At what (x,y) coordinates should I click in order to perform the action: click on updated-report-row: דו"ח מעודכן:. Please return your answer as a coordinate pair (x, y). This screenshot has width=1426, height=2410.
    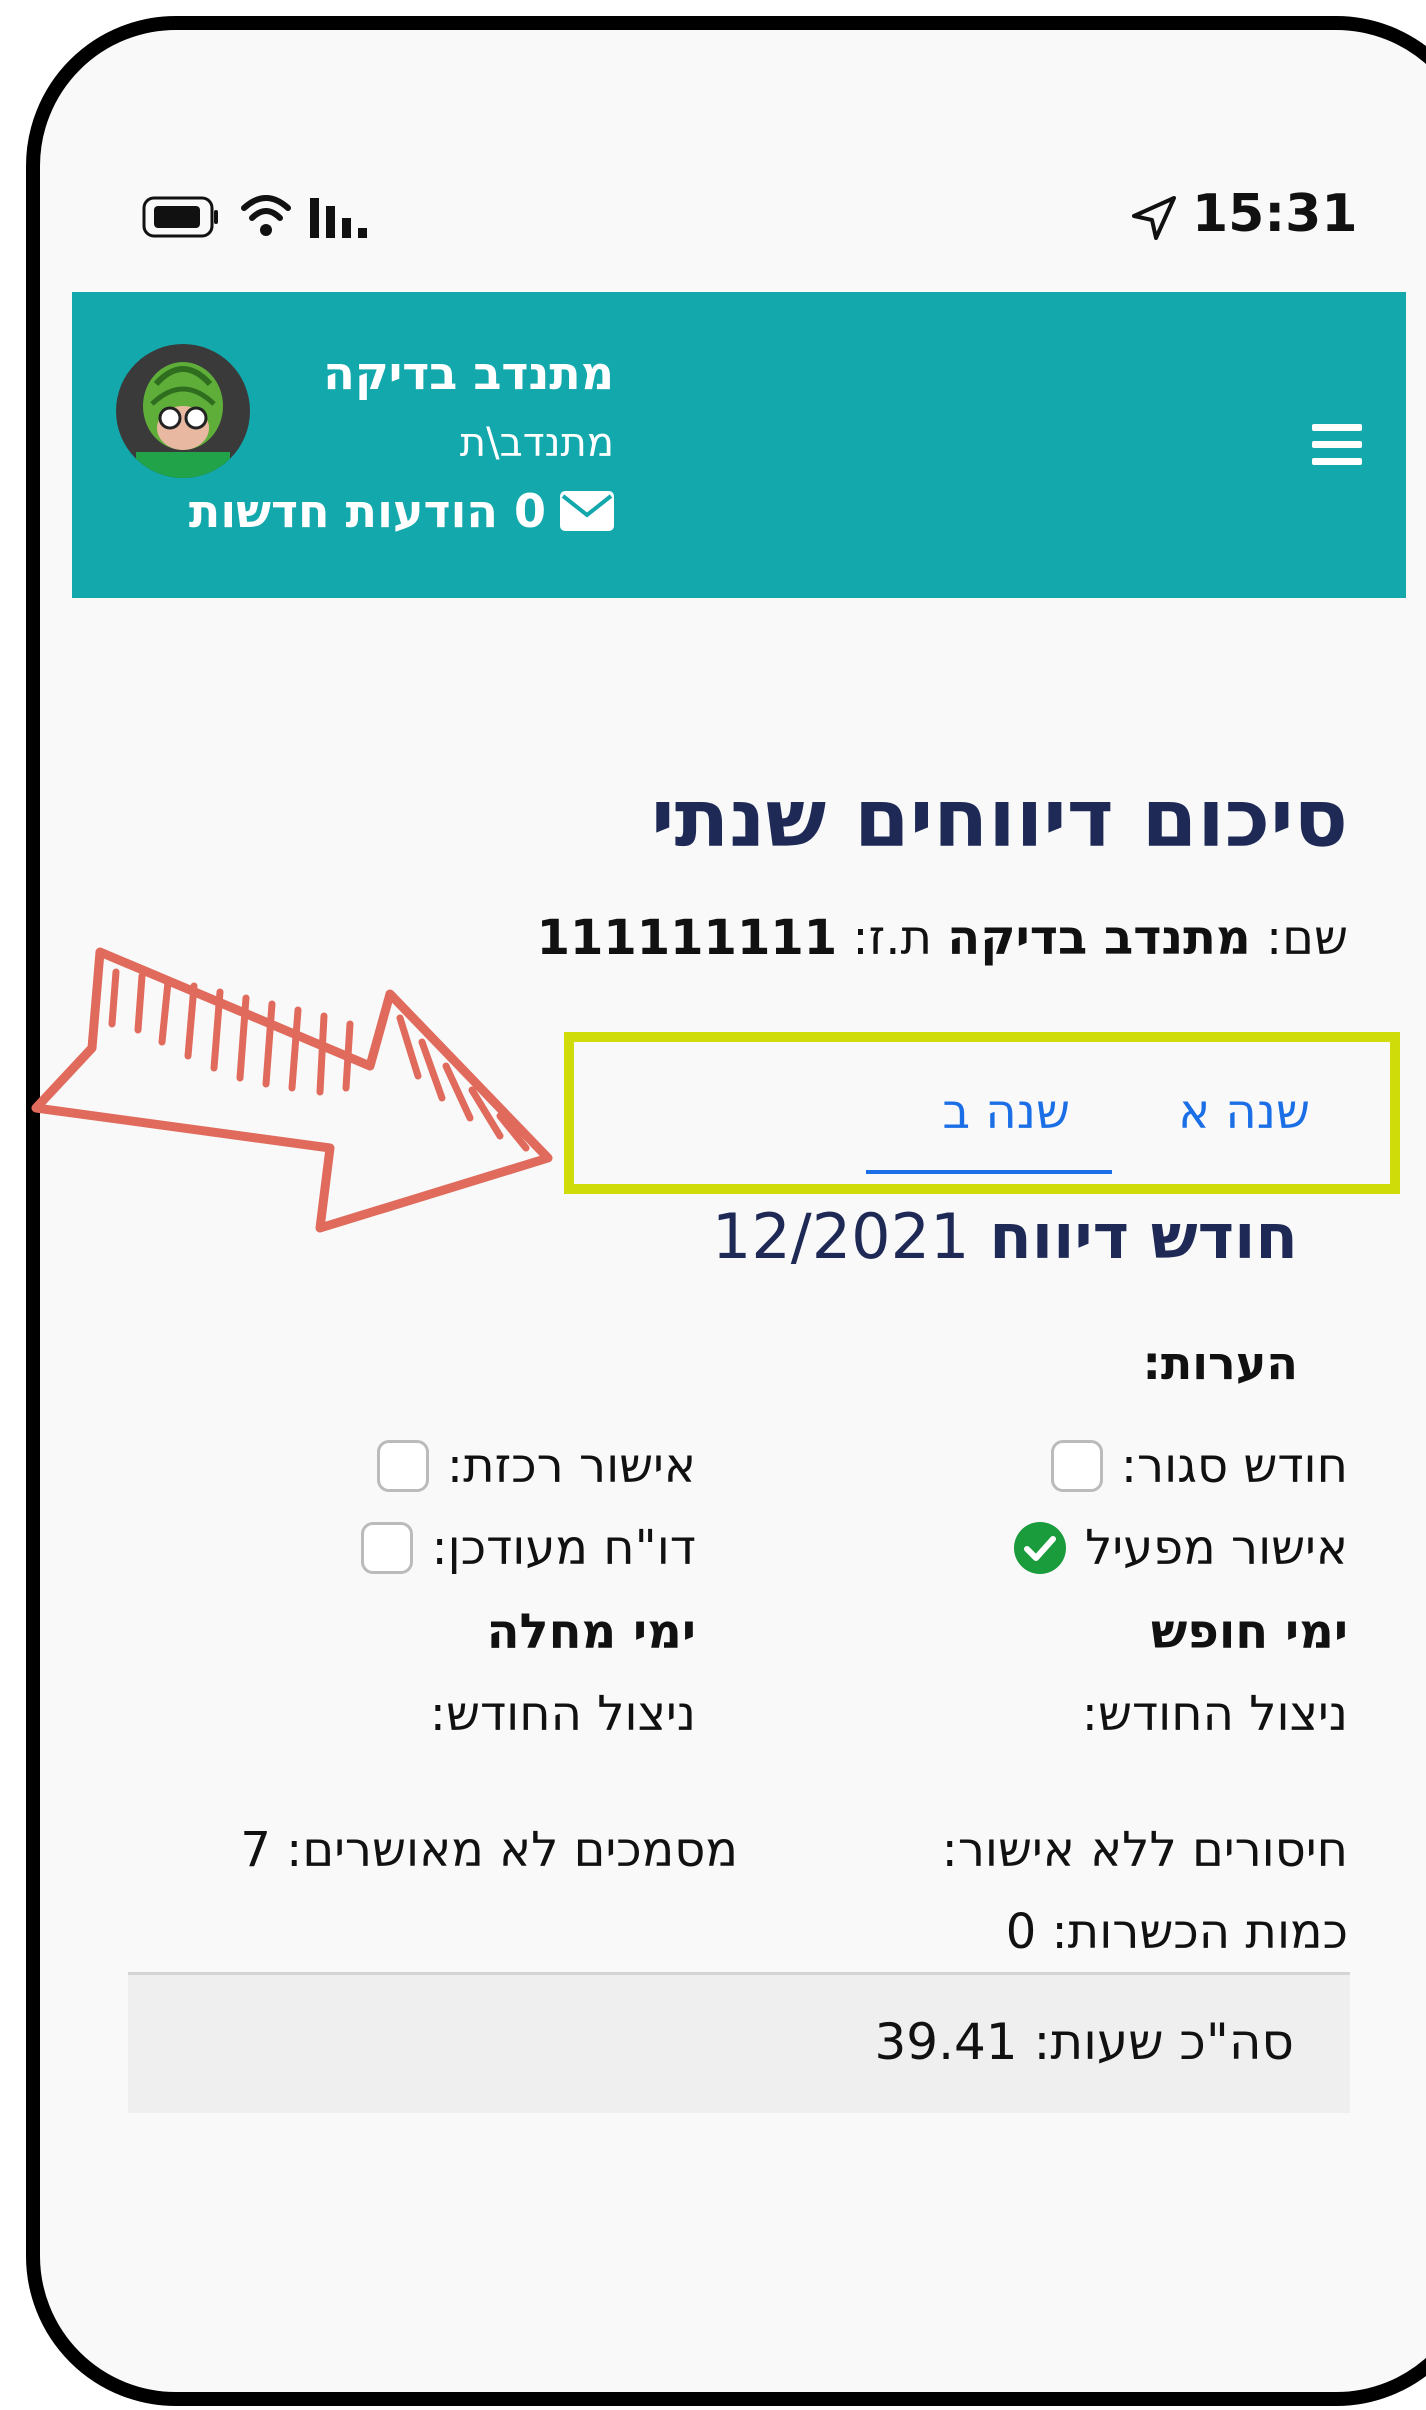
    Looking at the image, I should click on (528, 1548).